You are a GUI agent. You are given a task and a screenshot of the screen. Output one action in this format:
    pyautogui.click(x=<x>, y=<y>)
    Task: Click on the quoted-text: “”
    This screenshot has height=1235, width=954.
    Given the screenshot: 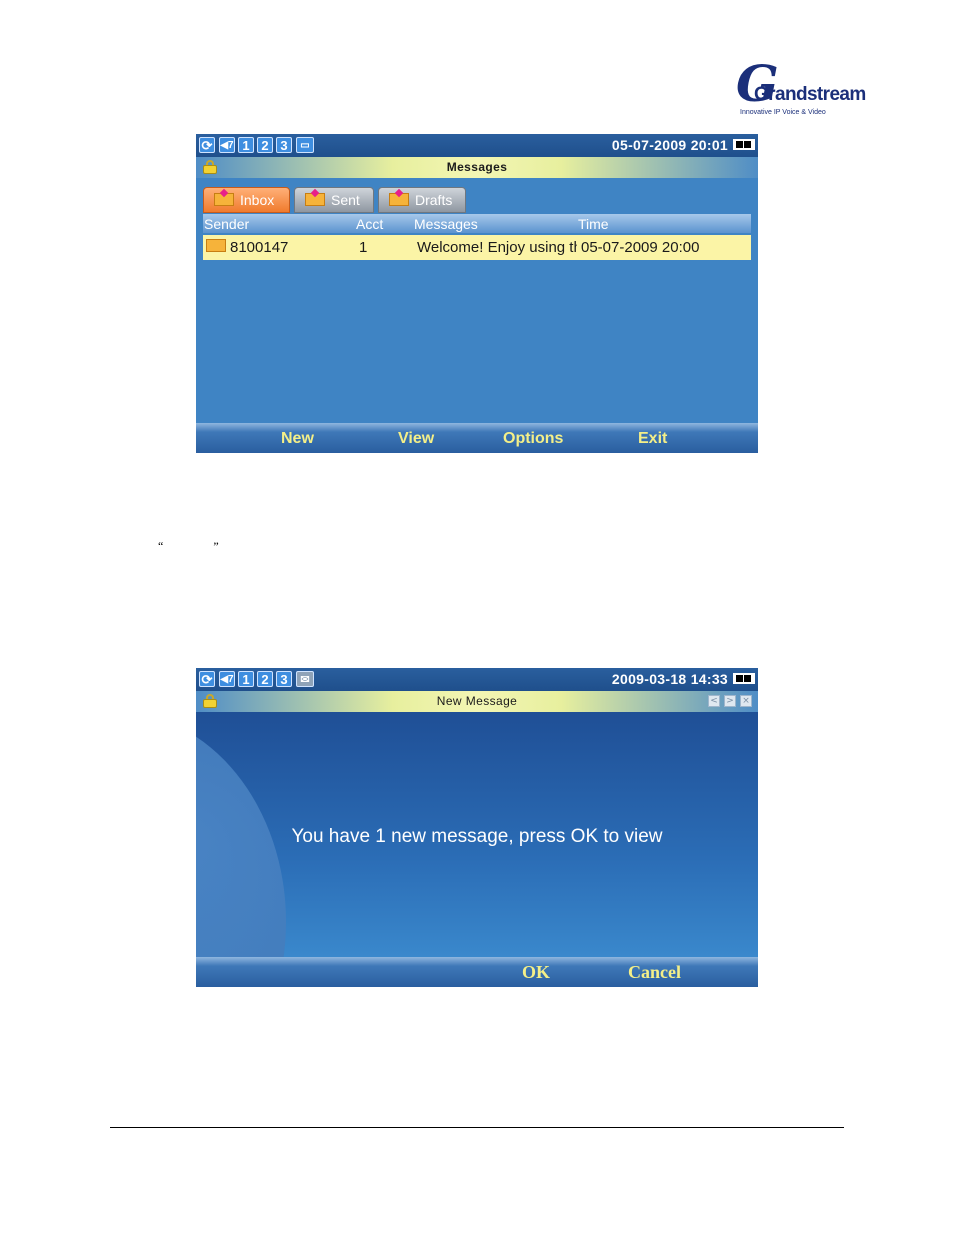 What is the action you would take?
    pyautogui.click(x=213, y=546)
    